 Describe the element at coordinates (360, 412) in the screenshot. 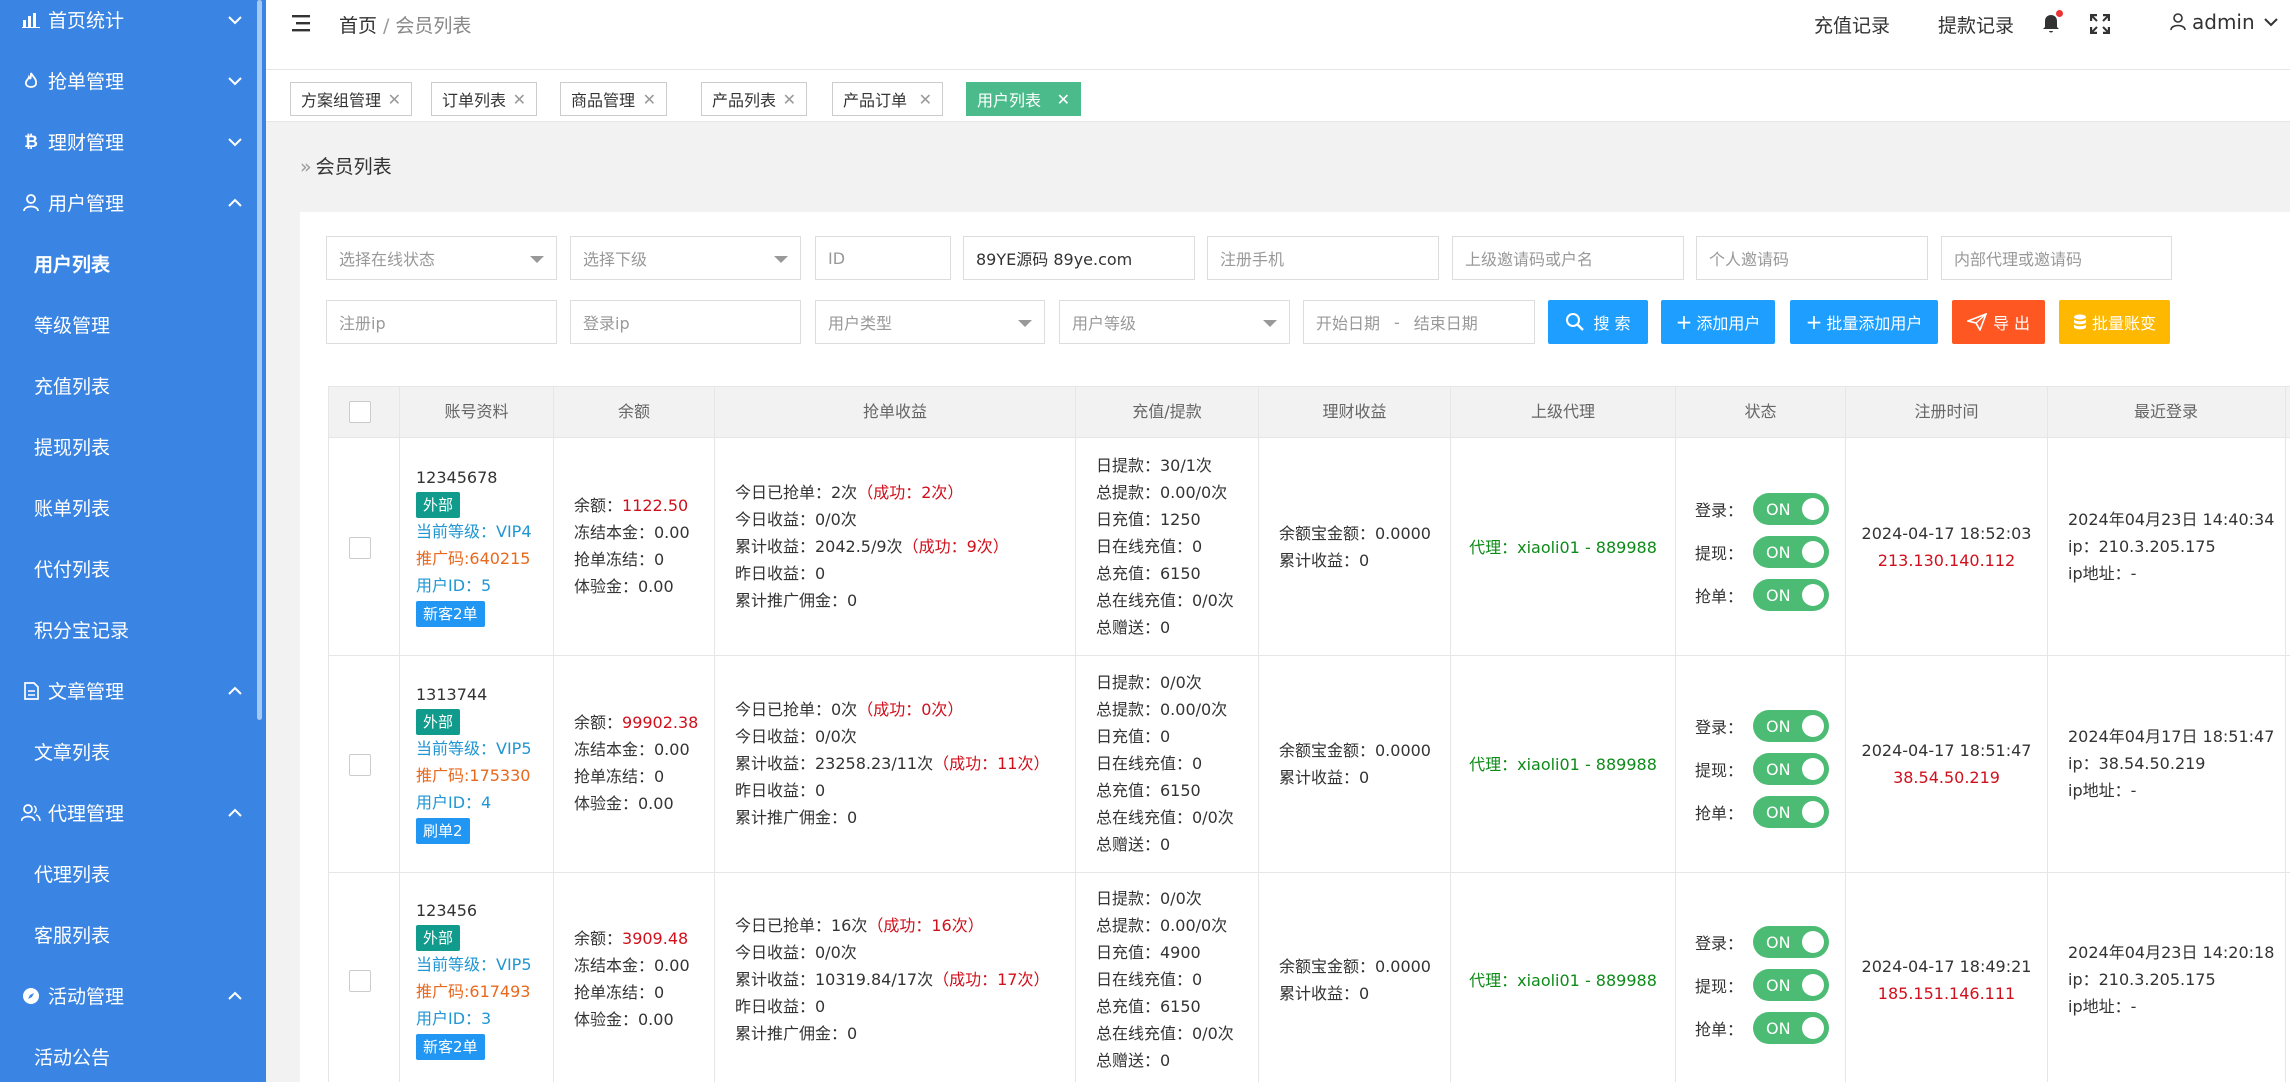

I see `select-all-checkbox` at that location.